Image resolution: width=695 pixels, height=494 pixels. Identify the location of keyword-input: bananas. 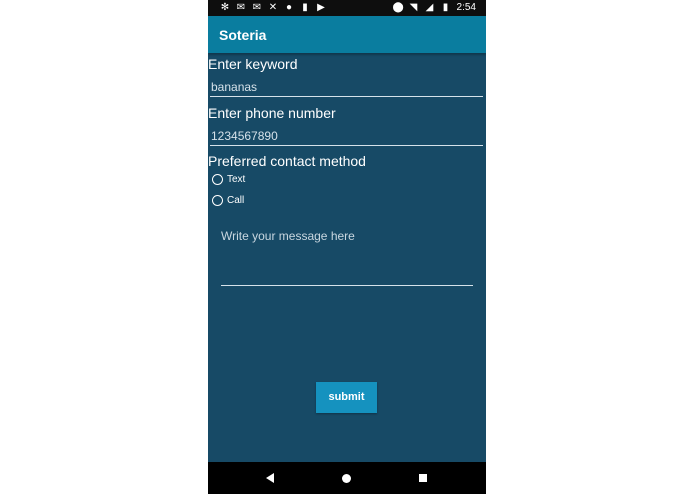
(346, 87).